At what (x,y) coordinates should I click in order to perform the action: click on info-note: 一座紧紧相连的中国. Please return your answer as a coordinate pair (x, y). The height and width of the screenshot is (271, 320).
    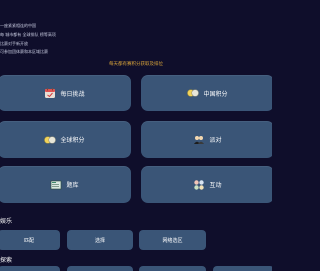
    Looking at the image, I should click on (18, 25).